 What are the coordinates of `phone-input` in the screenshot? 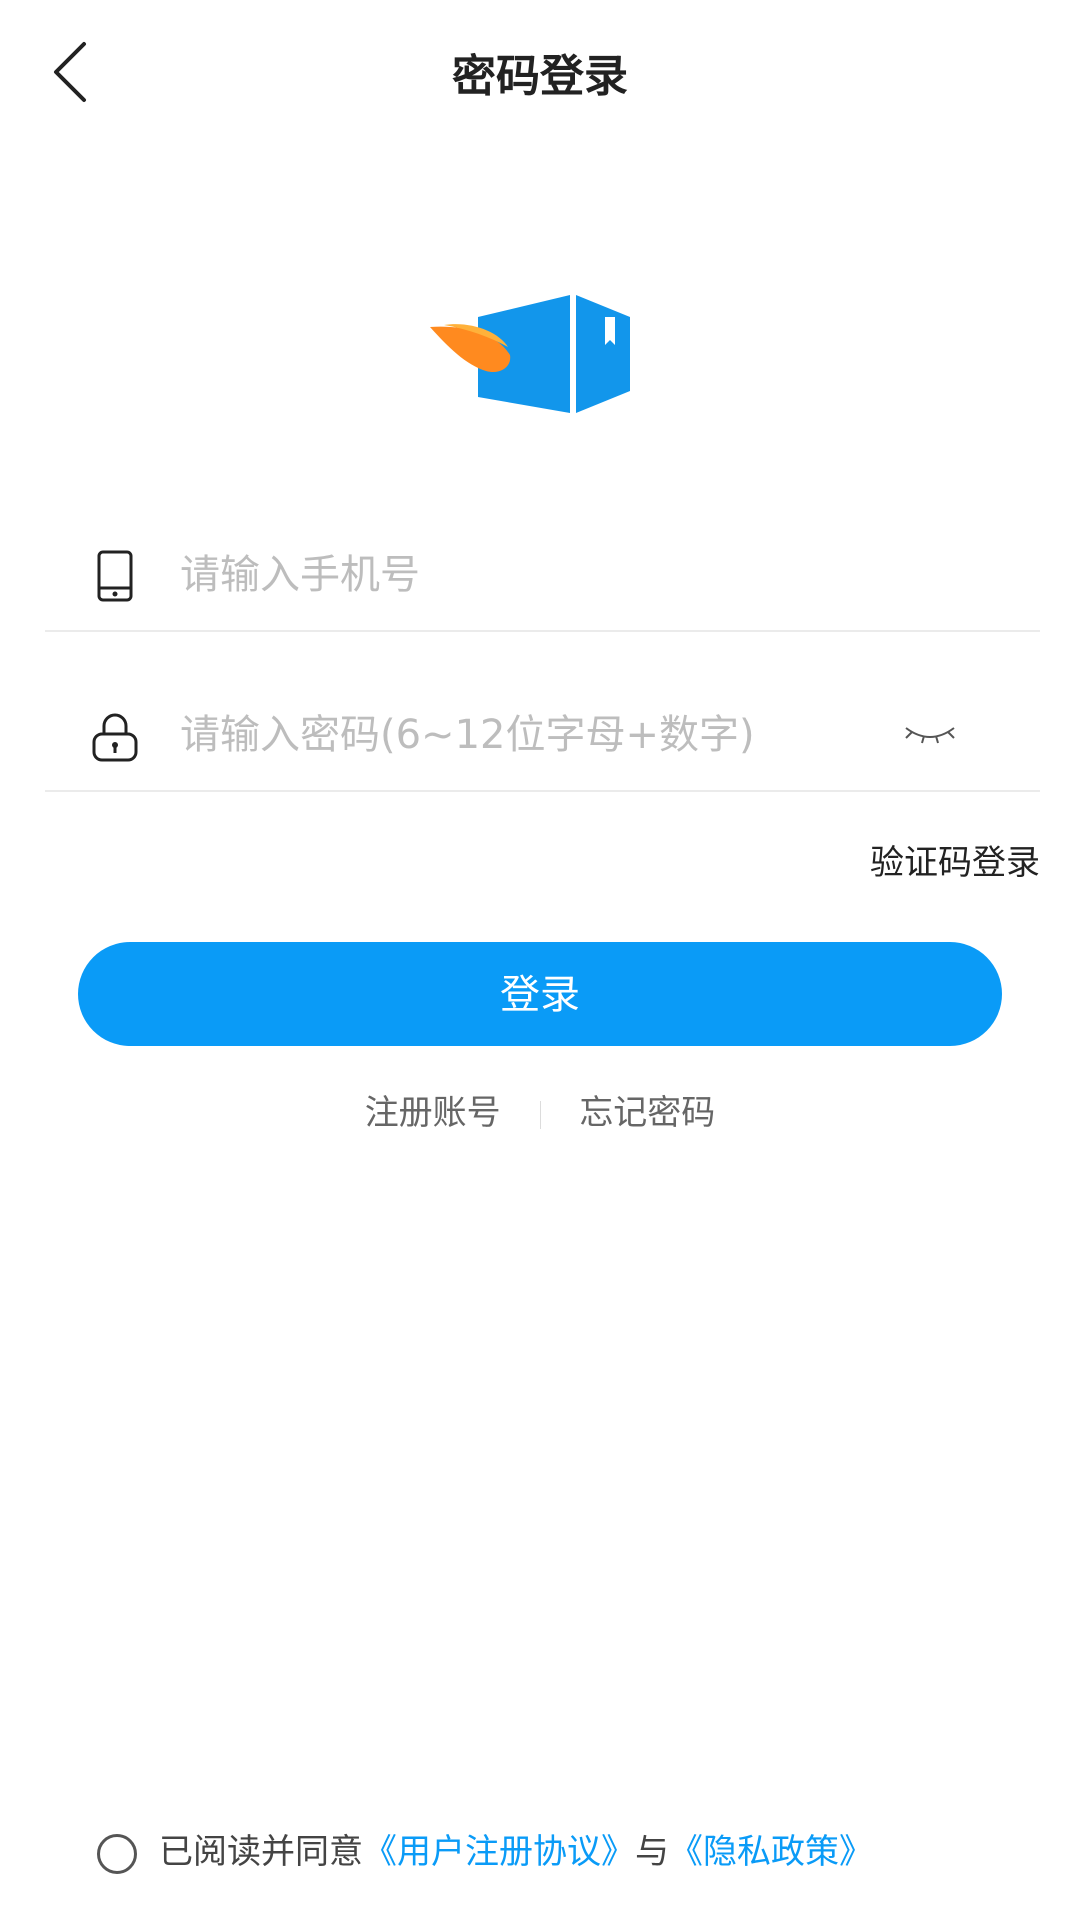 It's located at (540, 575).